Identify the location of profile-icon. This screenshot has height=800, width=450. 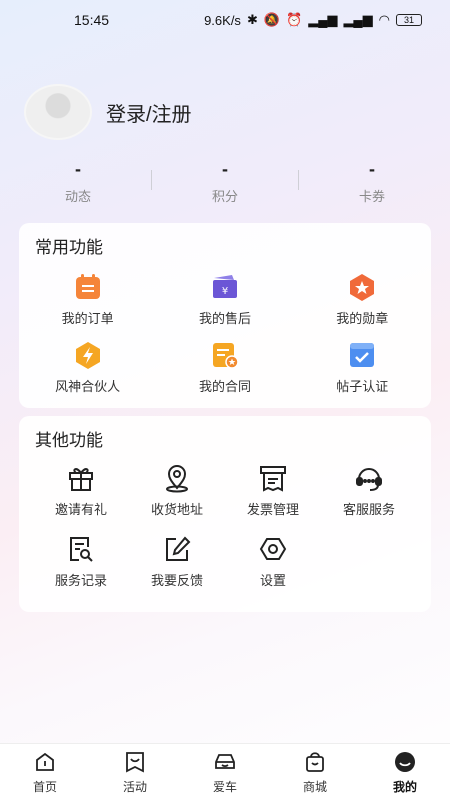
(405, 762).